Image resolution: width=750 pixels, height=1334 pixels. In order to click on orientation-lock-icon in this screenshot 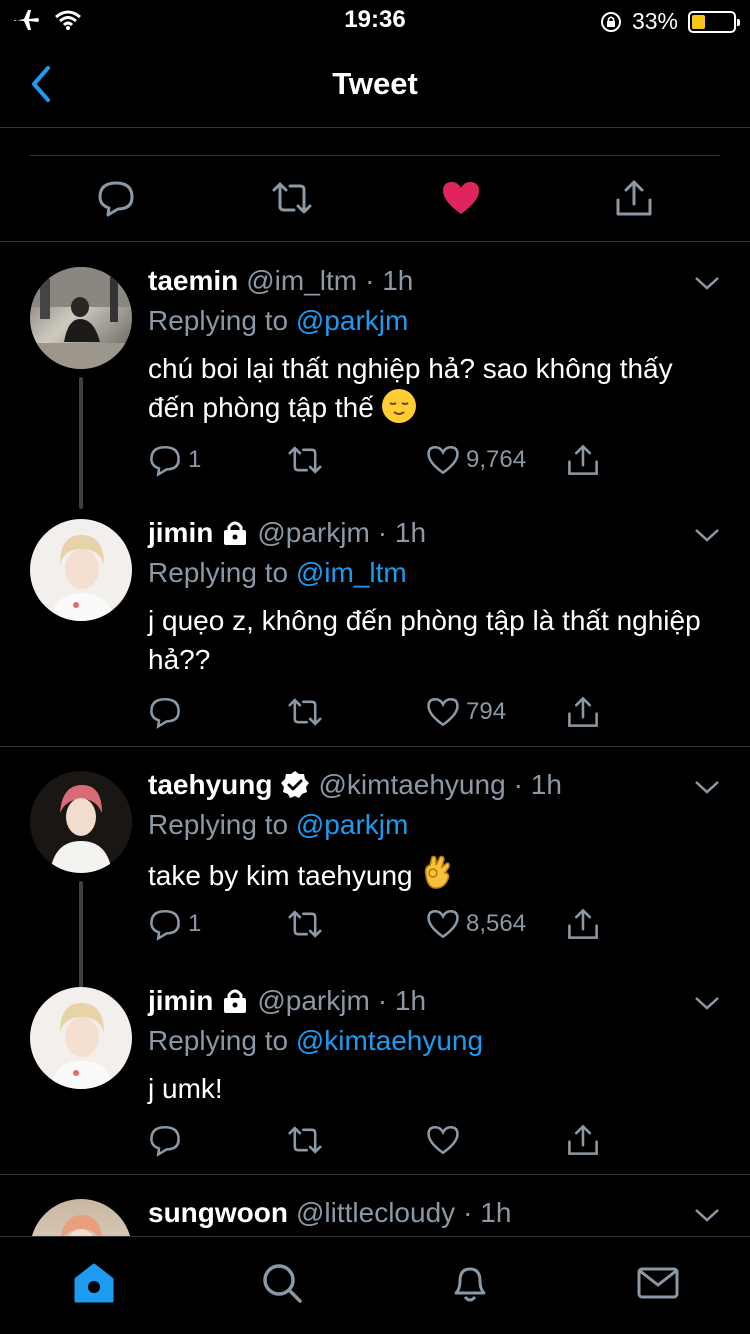, I will do `click(610, 21)`.